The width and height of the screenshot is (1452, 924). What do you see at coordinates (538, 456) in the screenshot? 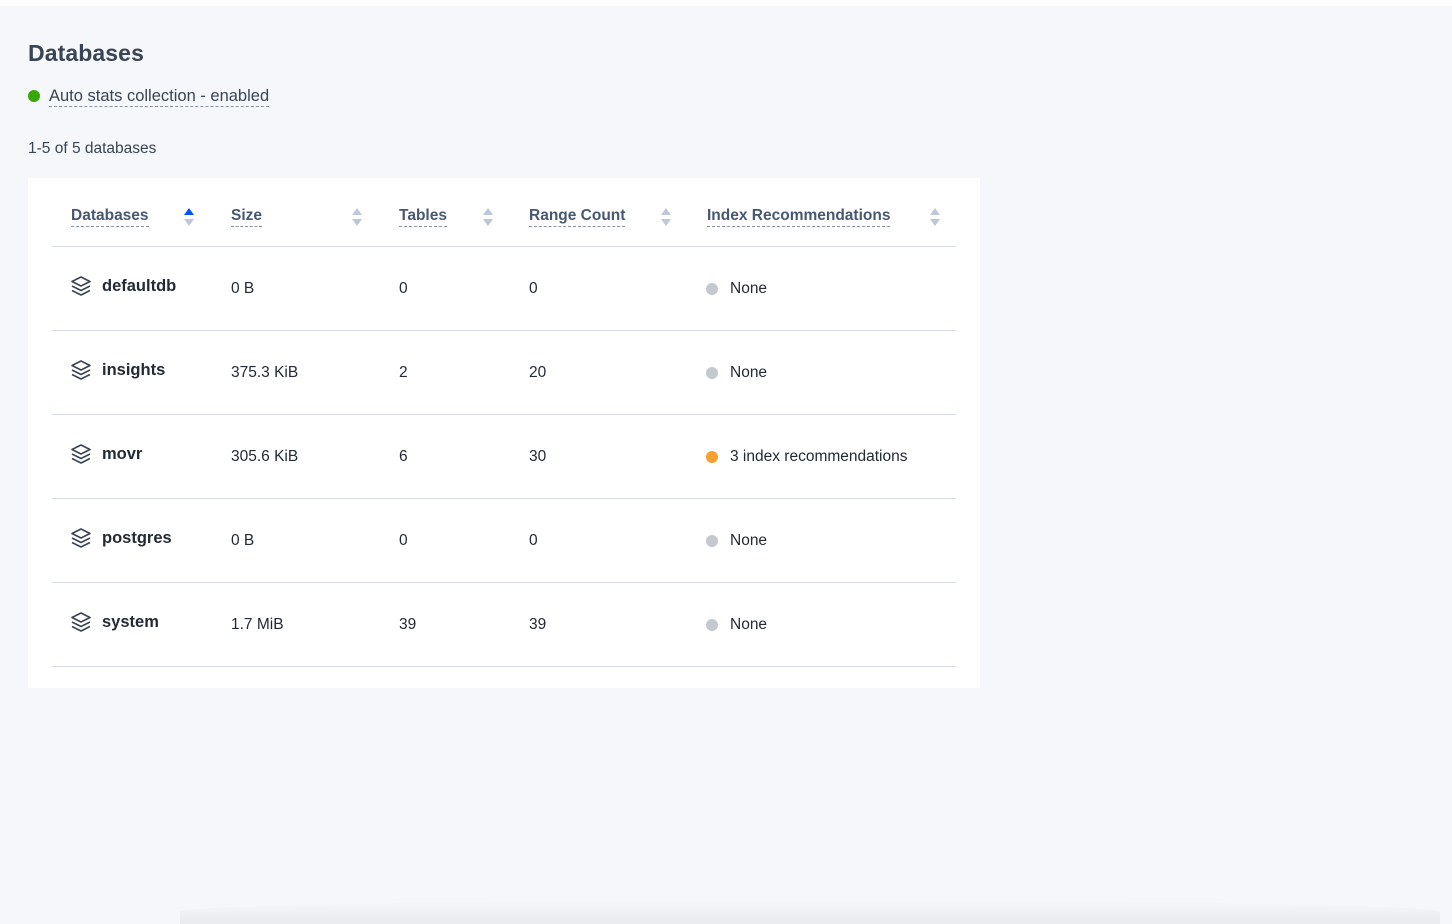
I see `range-count-cell: 30` at bounding box center [538, 456].